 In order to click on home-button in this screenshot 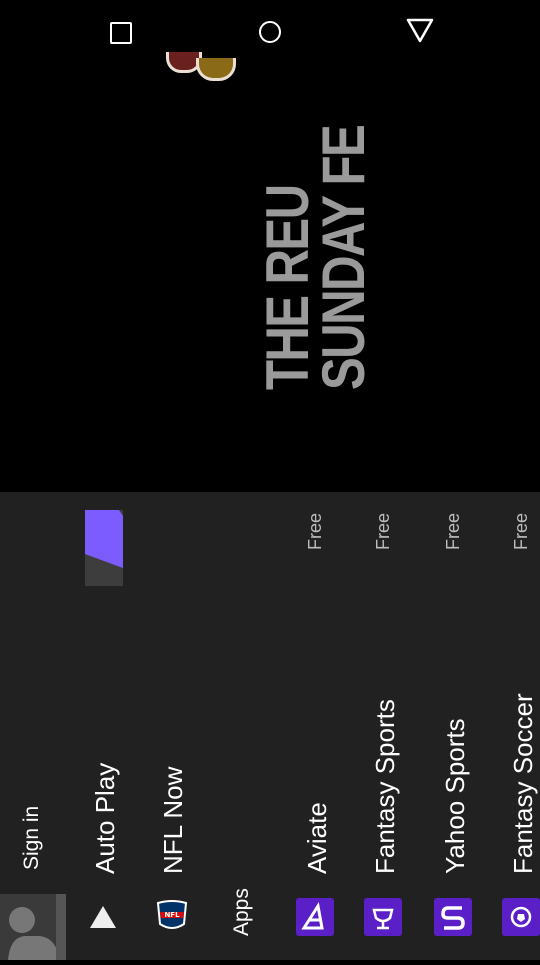, I will do `click(270, 32)`.